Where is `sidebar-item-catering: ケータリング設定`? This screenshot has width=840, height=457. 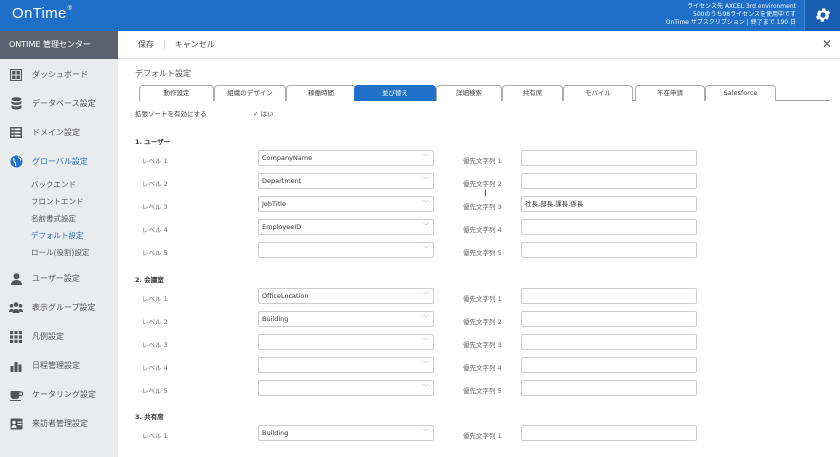
sidebar-item-catering: ケータリング設定 is located at coordinates (59, 394).